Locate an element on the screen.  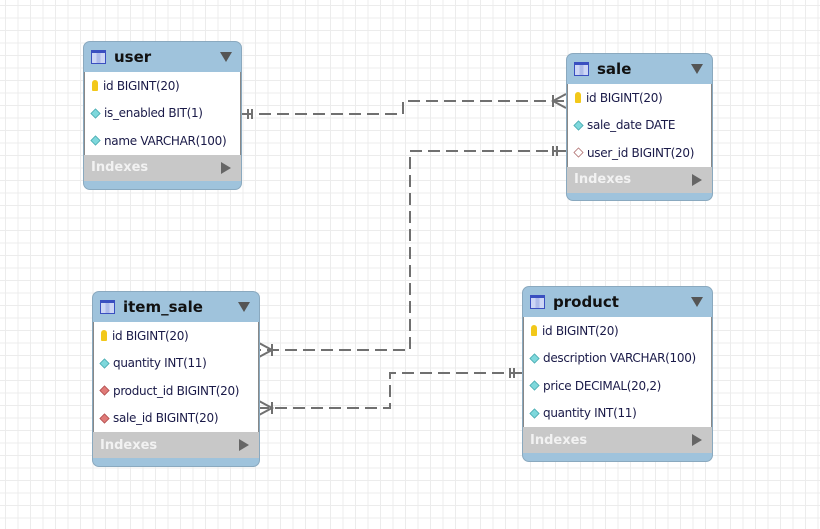
column-row: is_enabled BIT(1) is located at coordinates (162, 114).